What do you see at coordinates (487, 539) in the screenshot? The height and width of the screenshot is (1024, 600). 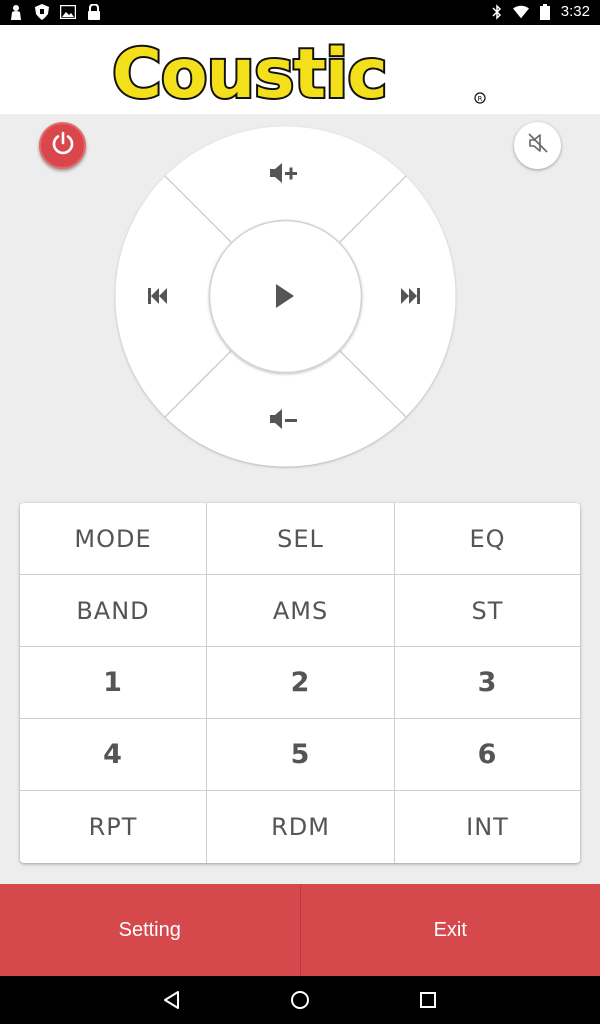 I see `eq-key: EQ` at bounding box center [487, 539].